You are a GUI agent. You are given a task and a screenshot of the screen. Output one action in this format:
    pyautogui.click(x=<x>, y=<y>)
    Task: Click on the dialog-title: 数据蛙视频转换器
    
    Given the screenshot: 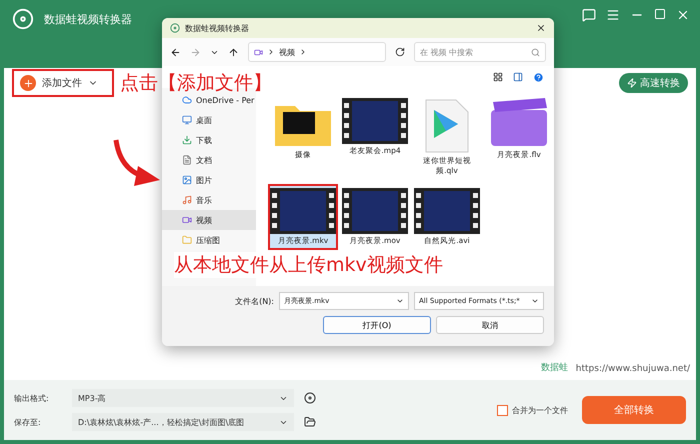 What is the action you would take?
    pyautogui.click(x=217, y=28)
    